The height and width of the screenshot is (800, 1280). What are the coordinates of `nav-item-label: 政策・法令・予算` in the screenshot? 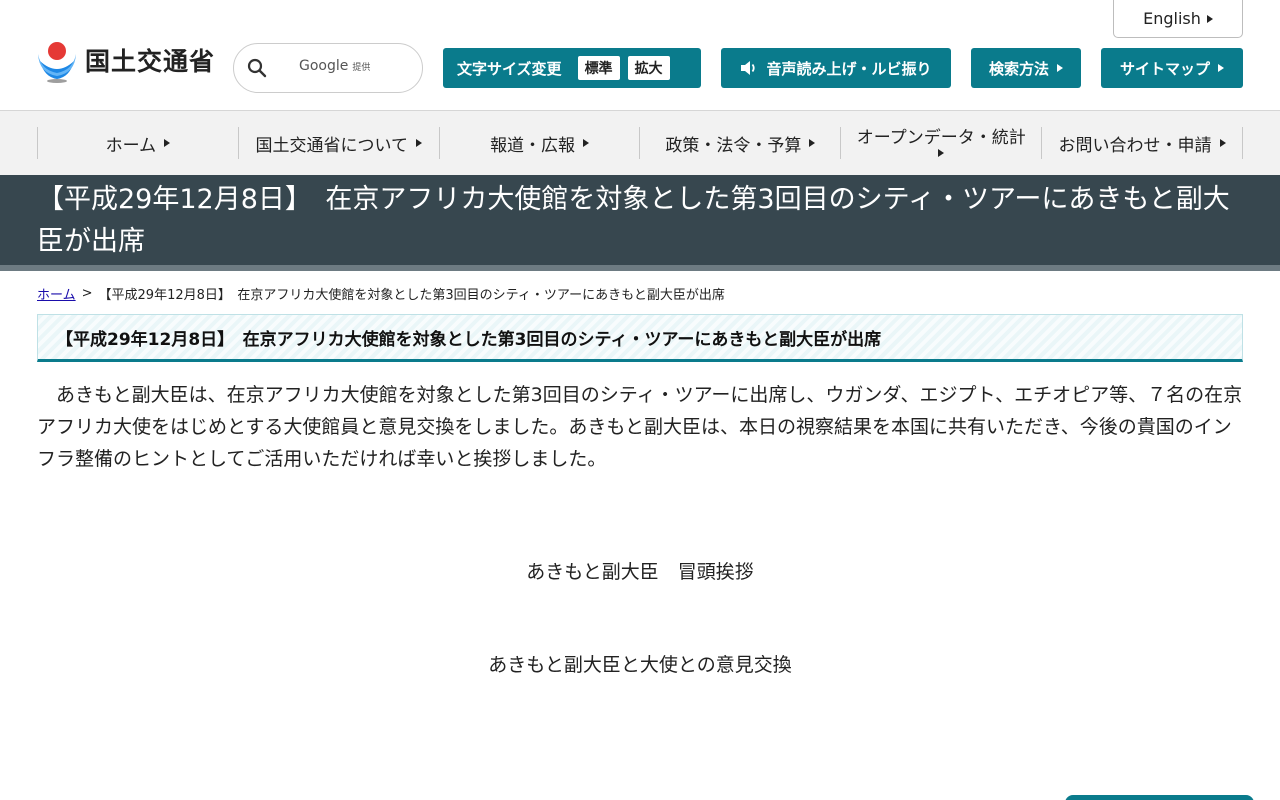 It's located at (733, 145).